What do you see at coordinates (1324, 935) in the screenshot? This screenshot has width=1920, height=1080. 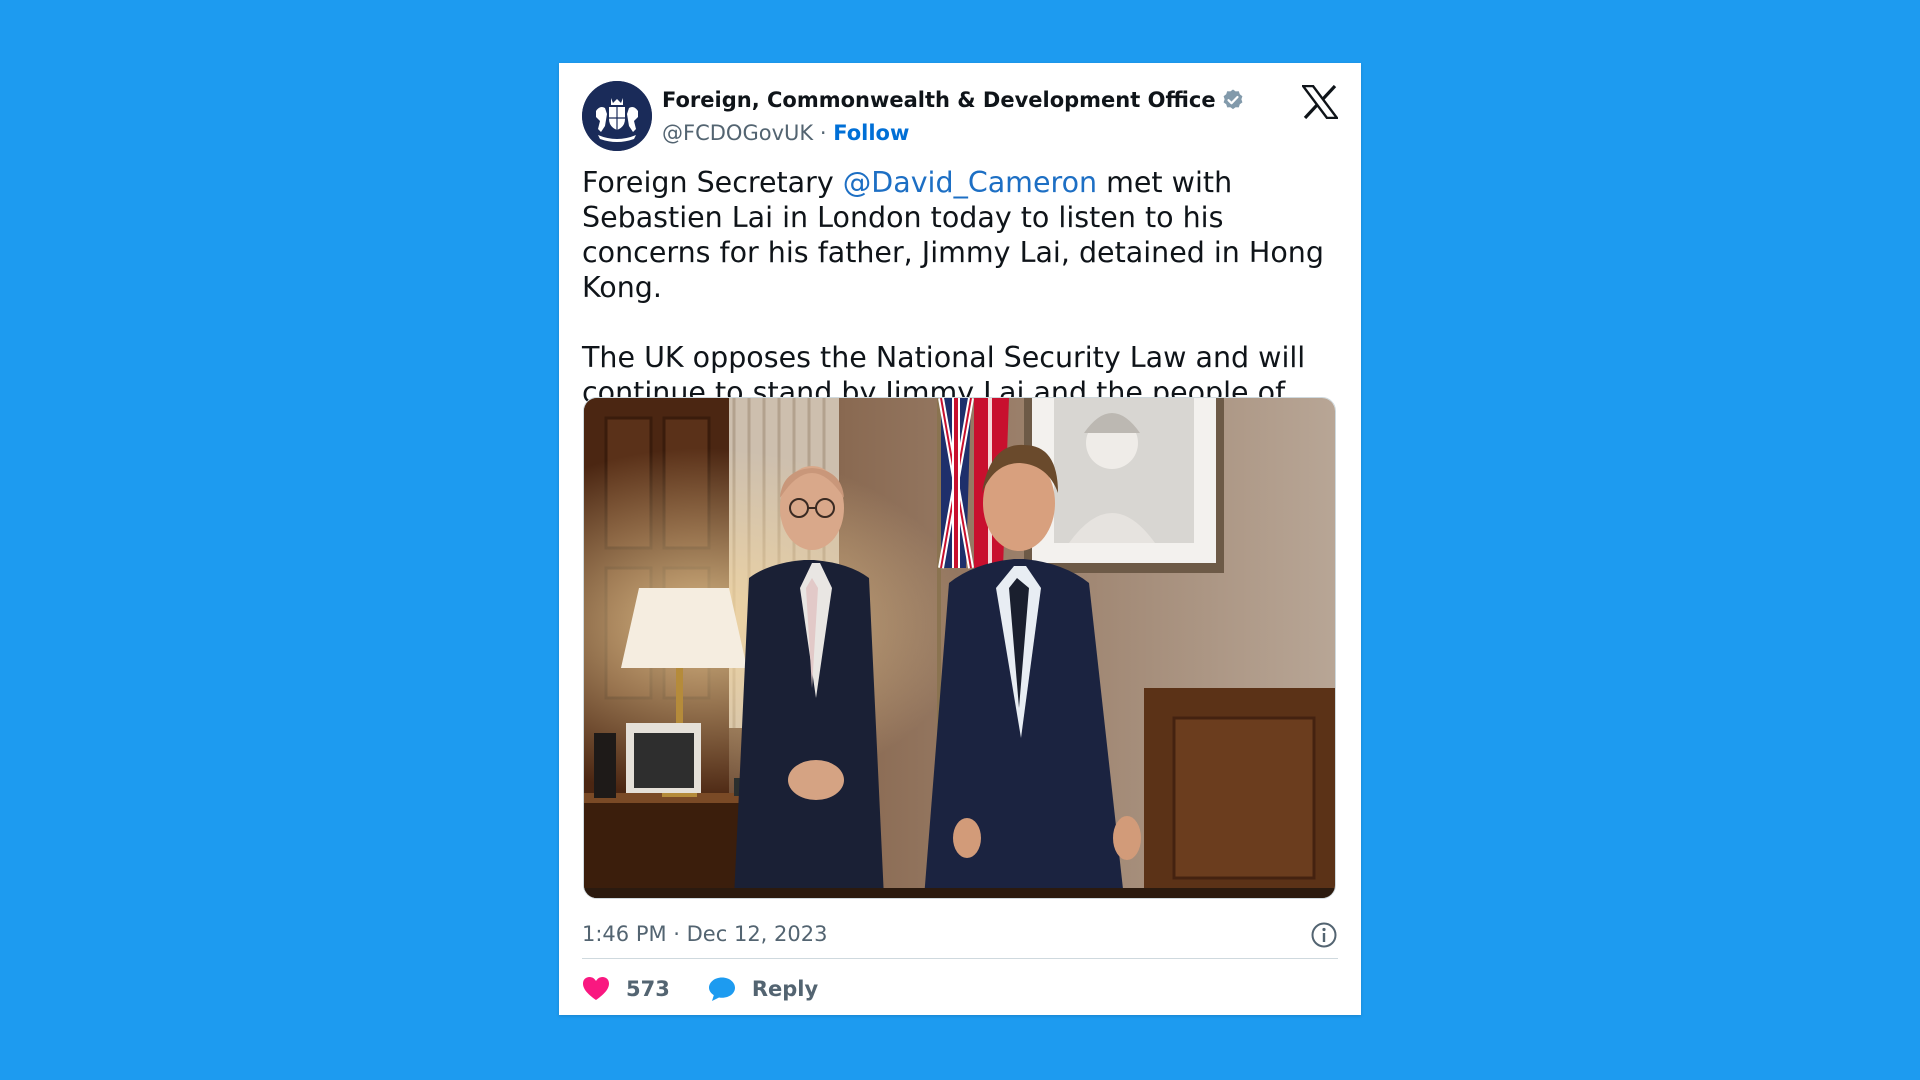 I see `info-icon` at bounding box center [1324, 935].